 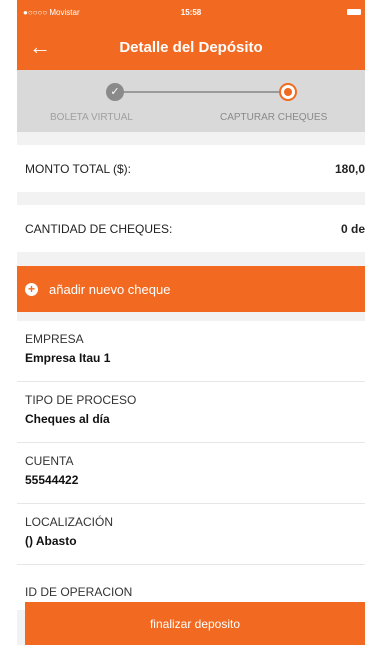 What do you see at coordinates (191, 228) in the screenshot?
I see `cantidad-cheques-row: CANTIDAD DE CHEQUES: 0 de` at bounding box center [191, 228].